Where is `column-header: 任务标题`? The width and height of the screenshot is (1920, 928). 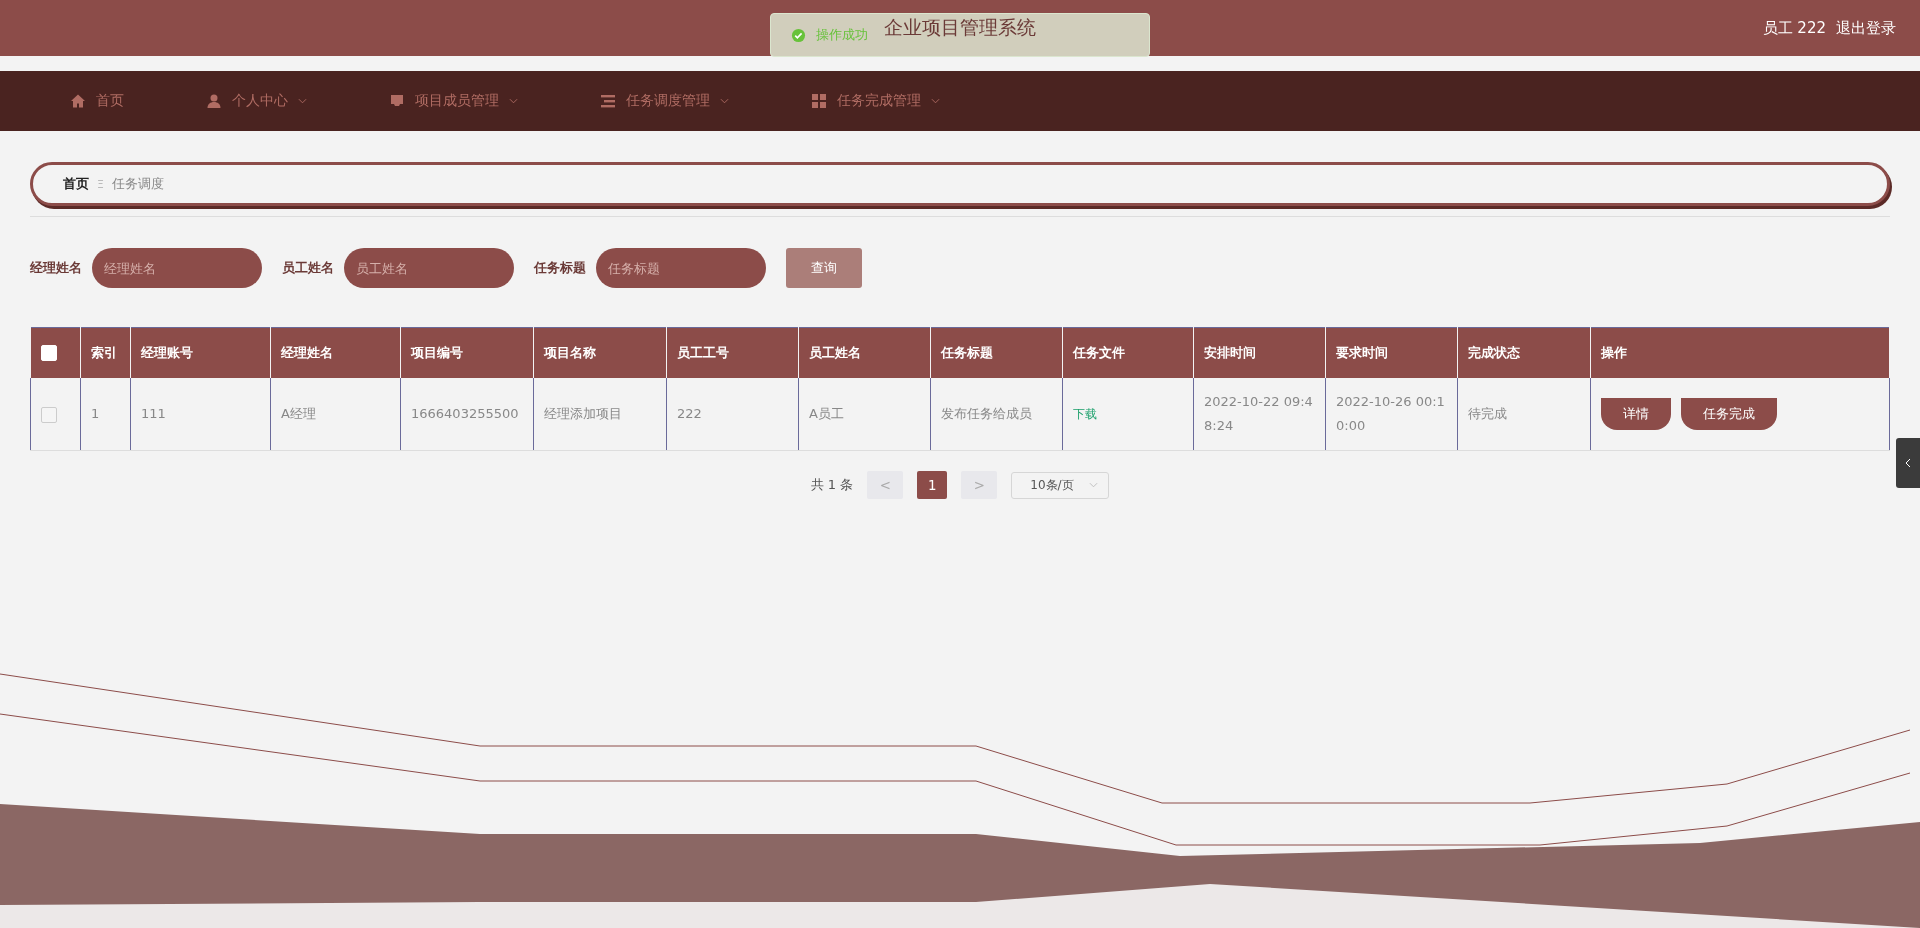
column-header: 任务标题 is located at coordinates (996, 352).